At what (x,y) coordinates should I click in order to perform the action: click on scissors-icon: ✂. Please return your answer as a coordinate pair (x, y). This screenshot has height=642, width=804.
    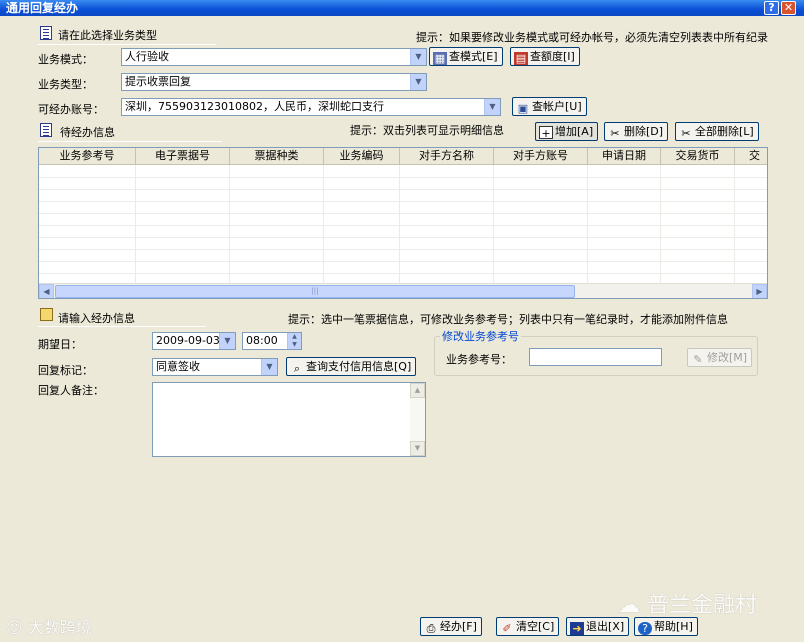
    Looking at the image, I should click on (686, 133).